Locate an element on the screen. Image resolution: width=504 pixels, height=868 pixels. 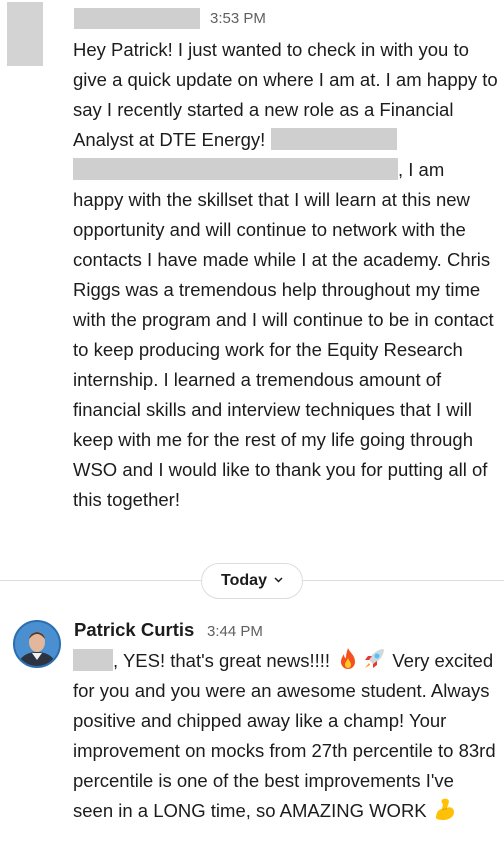
avatar is located at coordinates (37, 644).